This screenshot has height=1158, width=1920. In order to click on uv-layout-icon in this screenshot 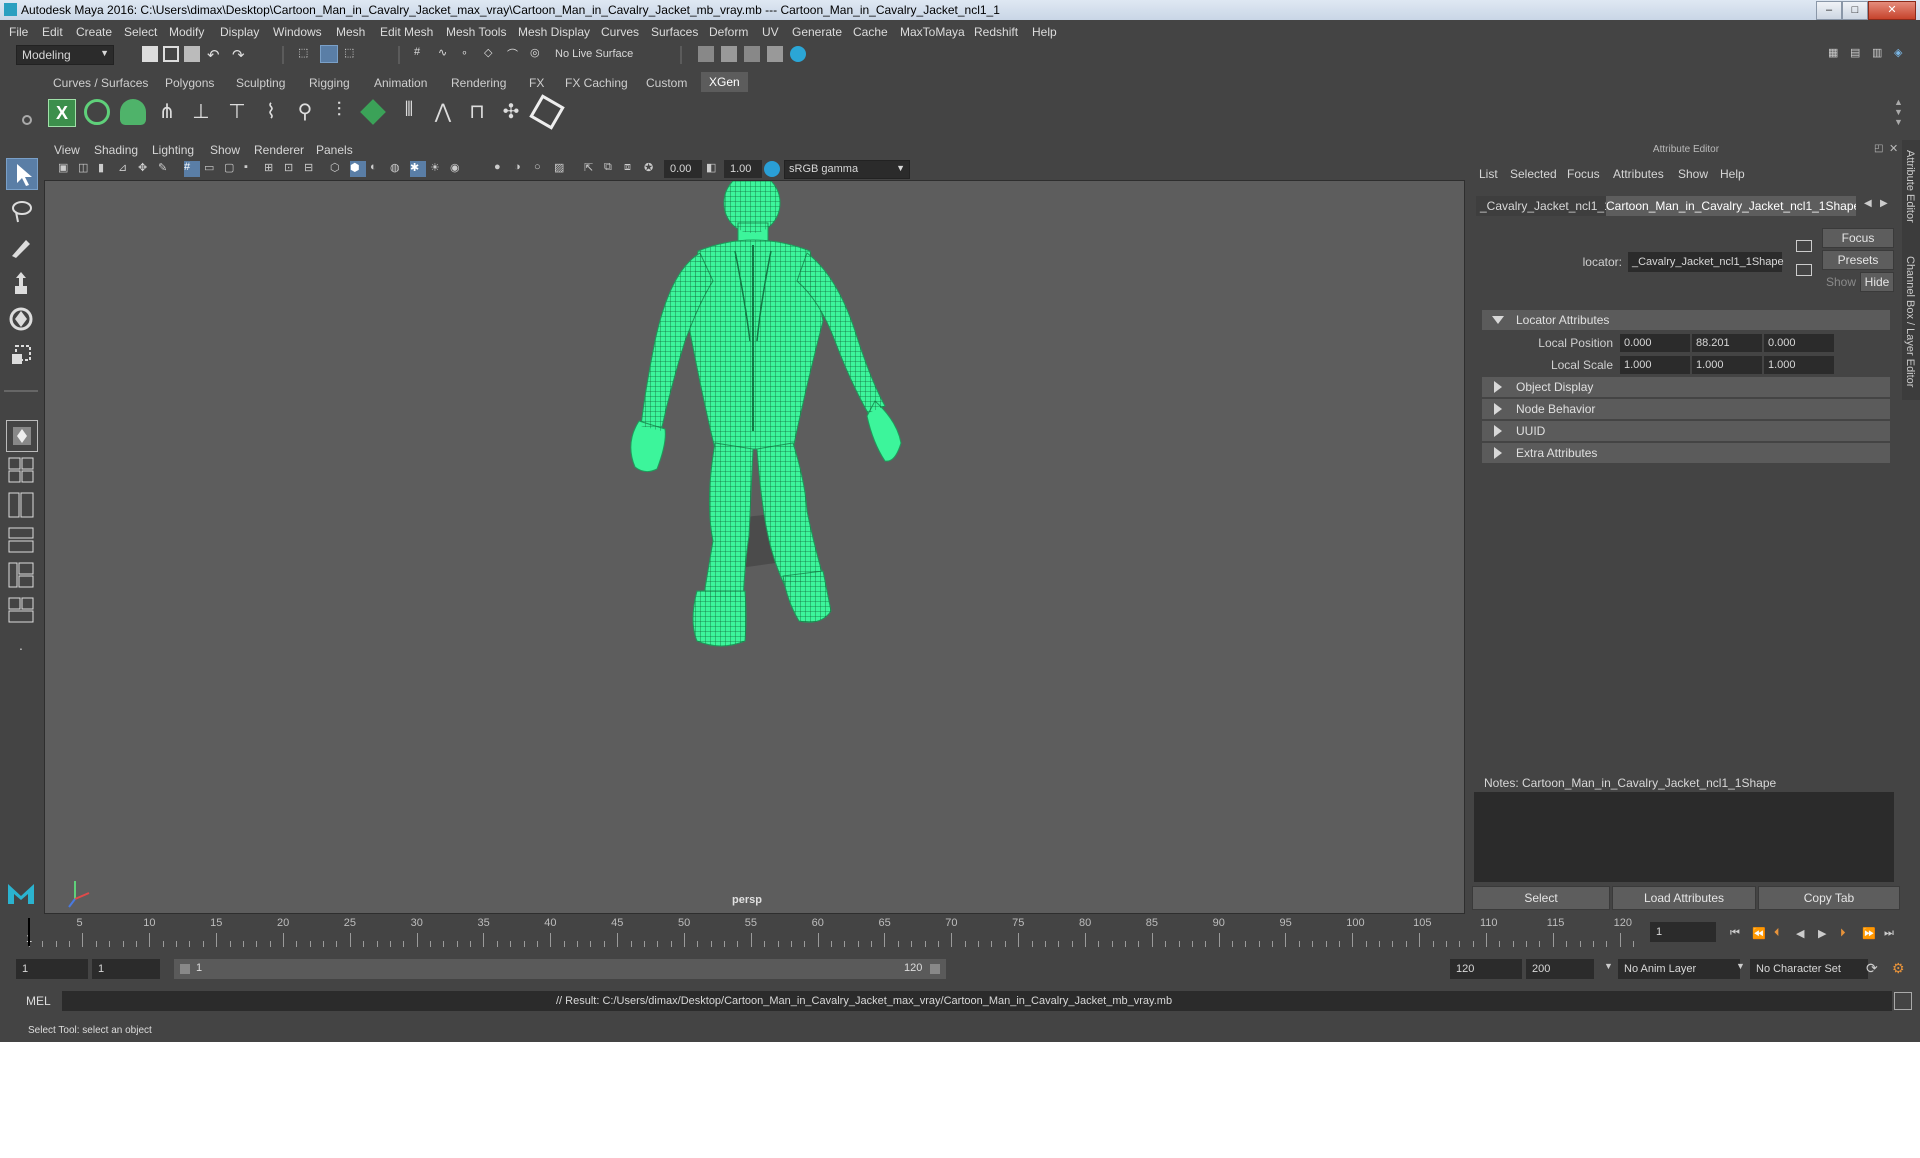, I will do `click(21, 610)`.